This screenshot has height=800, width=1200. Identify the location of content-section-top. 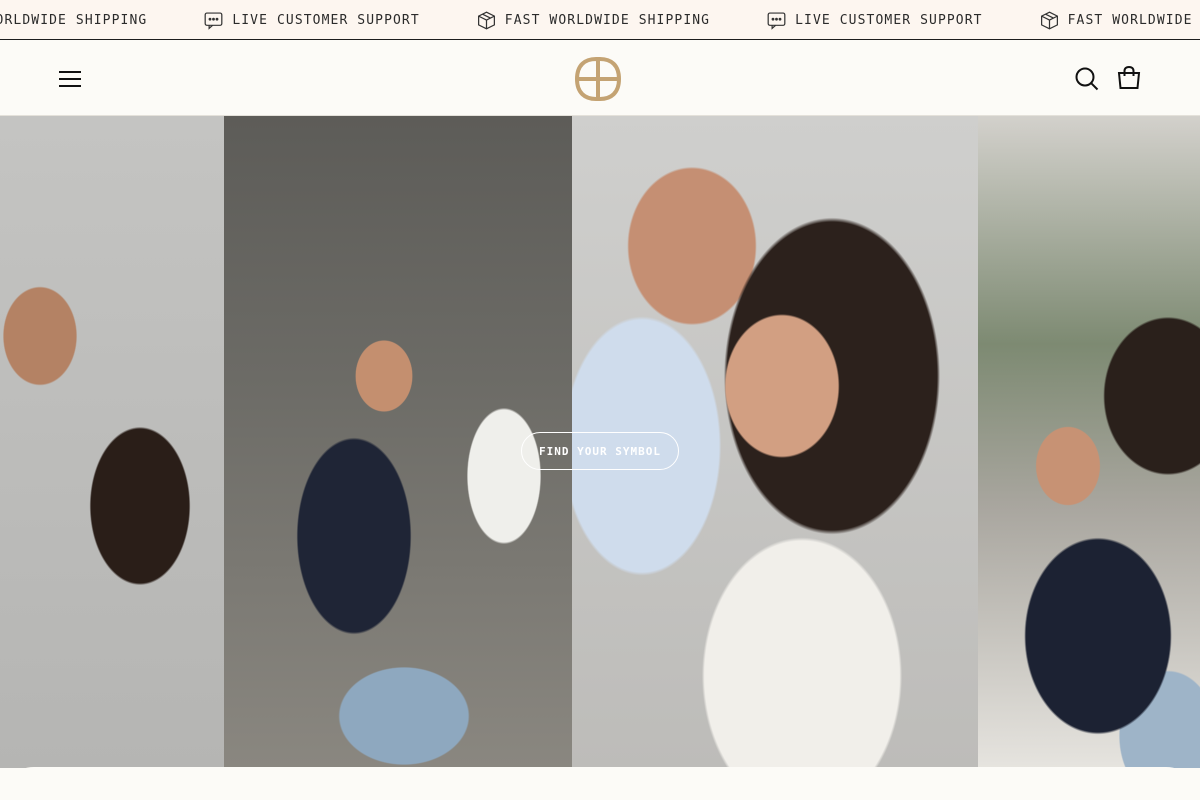
(600, 783).